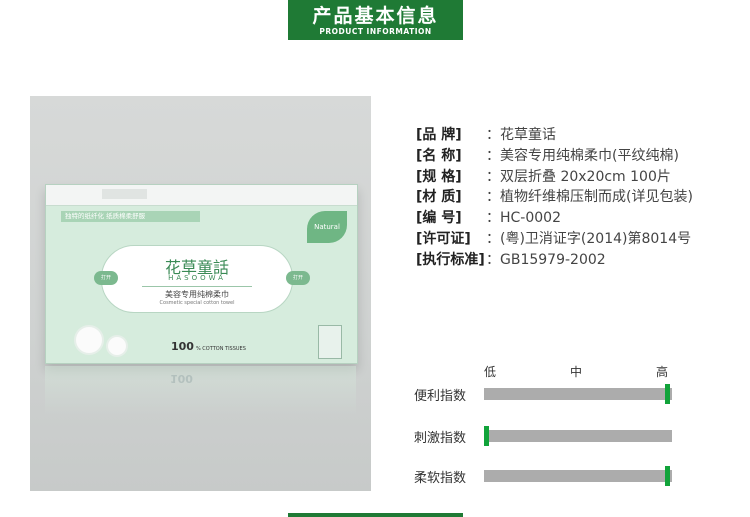 This screenshot has width=750, height=517. I want to click on brand-pinyin: HASOOWA, so click(197, 278).